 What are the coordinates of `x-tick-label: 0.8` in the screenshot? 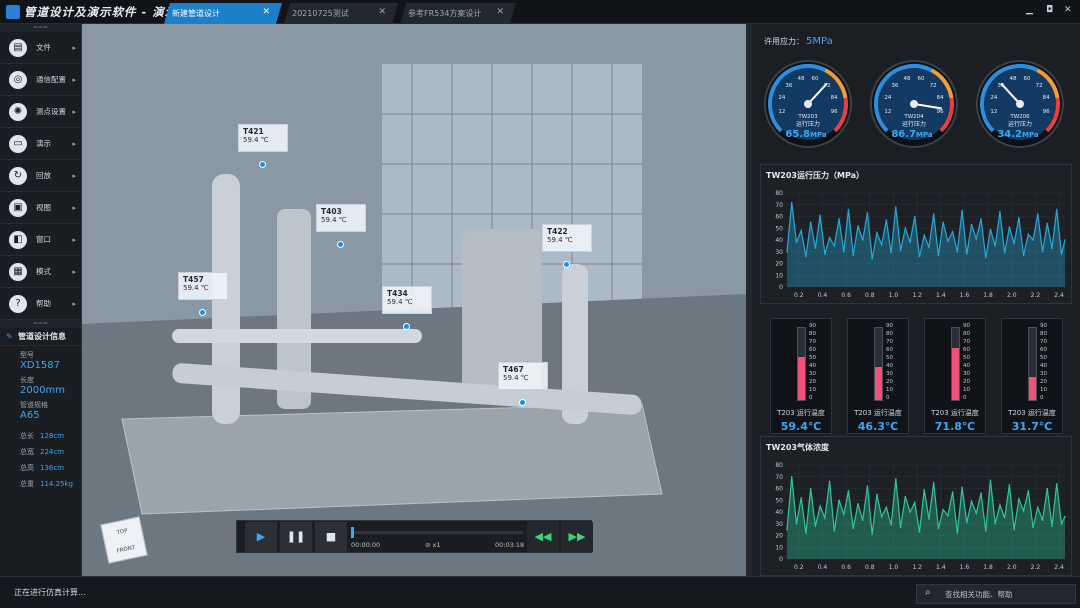 It's located at (870, 567).